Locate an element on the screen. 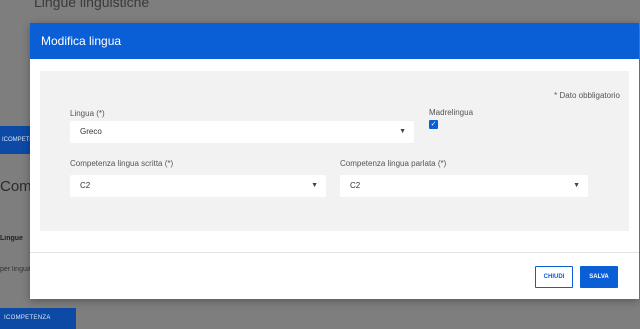 This screenshot has height=329, width=640. spoken-competence-label: Competenza lingua parlata (*) is located at coordinates (393, 163).